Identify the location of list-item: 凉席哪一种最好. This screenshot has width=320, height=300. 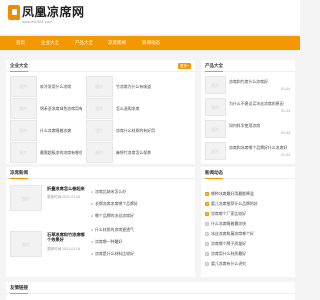
(142, 241).